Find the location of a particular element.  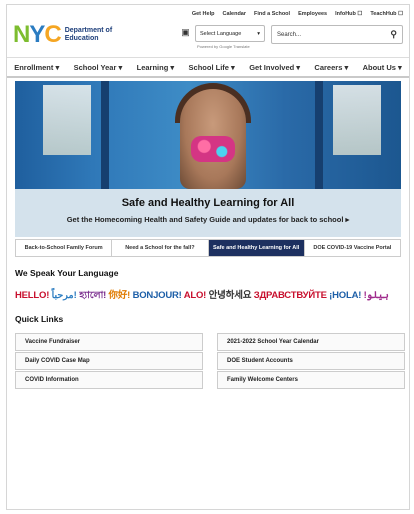

greeting-3: 你好! is located at coordinates (120, 295).